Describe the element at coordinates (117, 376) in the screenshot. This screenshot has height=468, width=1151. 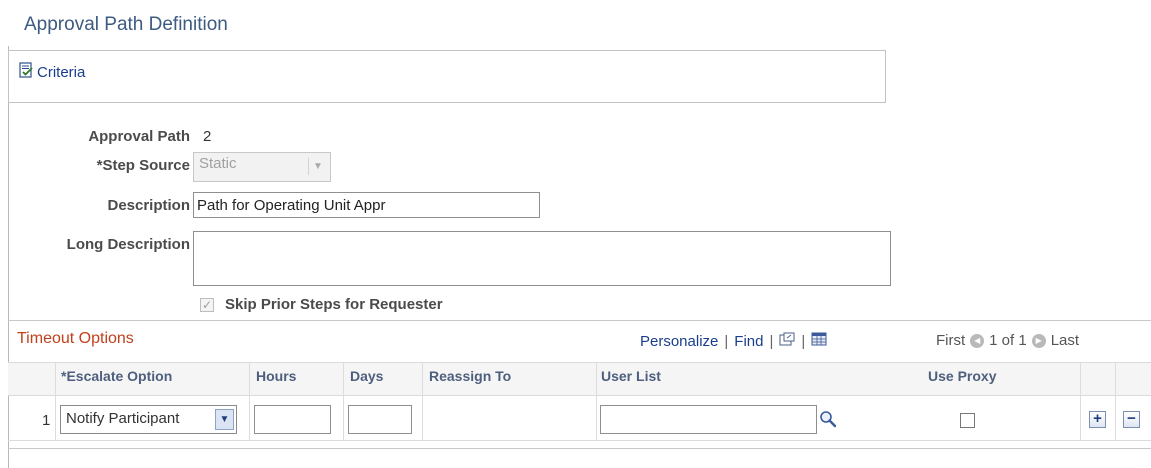
I see `column-header-escalate-option: *Escalate Option` at that location.